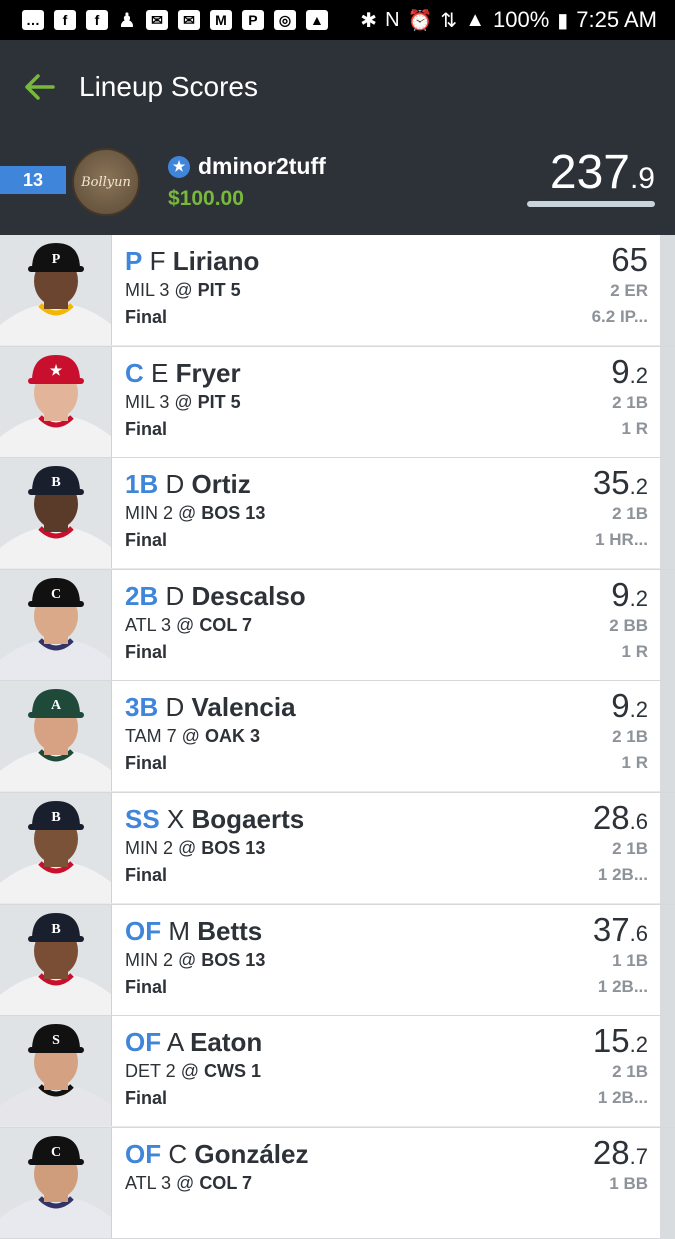 The image size is (675, 1239). What do you see at coordinates (214, 819) in the screenshot?
I see `player-name: SS X Bogaerts` at bounding box center [214, 819].